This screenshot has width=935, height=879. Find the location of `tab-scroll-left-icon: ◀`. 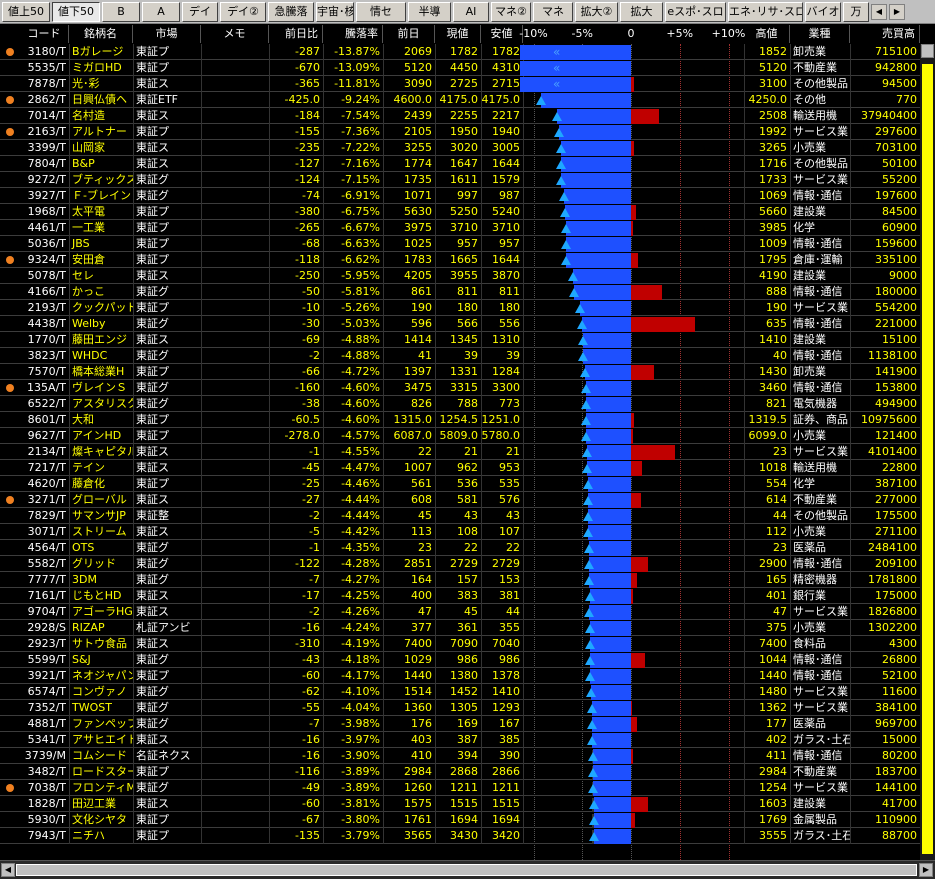

tab-scroll-left-icon: ◀ is located at coordinates (879, 12).